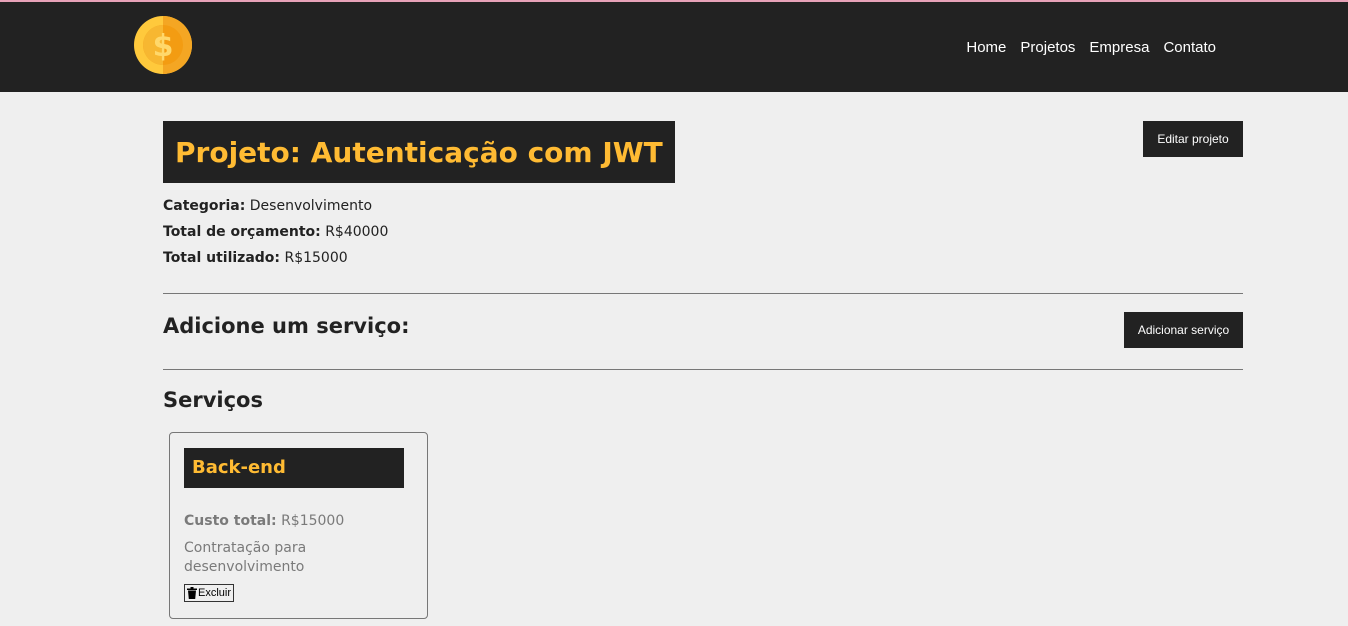  What do you see at coordinates (204, 206) in the screenshot?
I see `category-label: Categoria:` at bounding box center [204, 206].